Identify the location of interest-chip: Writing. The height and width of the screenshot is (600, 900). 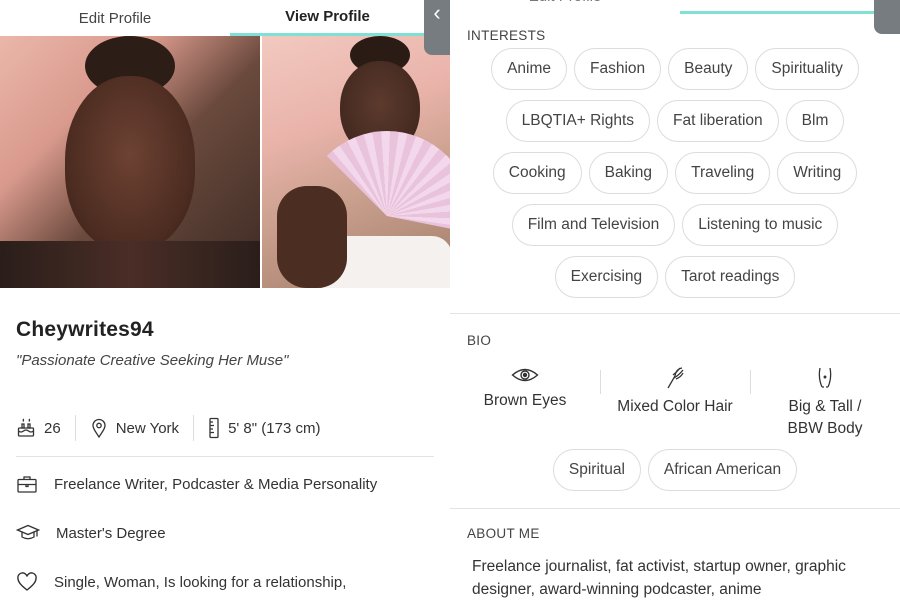
(817, 173).